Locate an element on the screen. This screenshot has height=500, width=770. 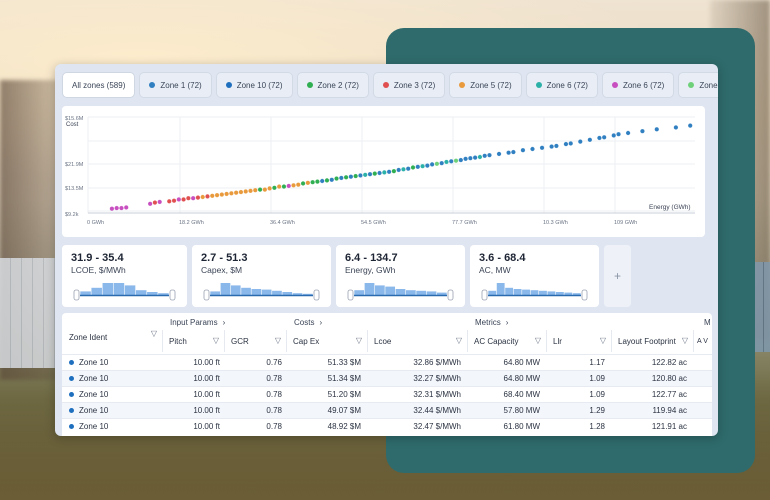
tab-zone-3-72: Zone 3 (72) is located at coordinates (409, 85).